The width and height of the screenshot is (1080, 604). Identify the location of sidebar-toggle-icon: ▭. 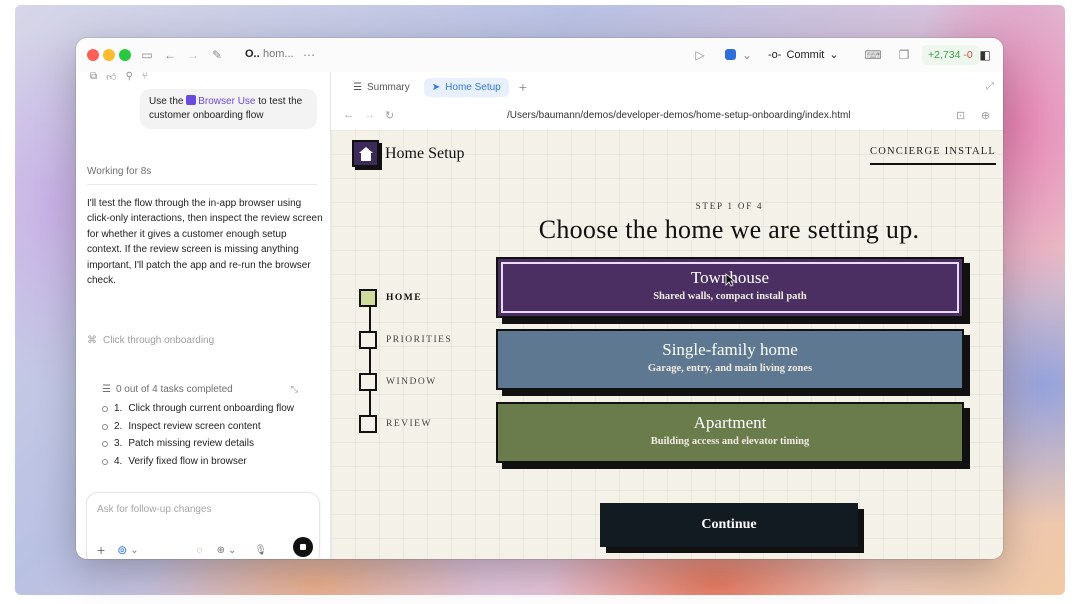
(147, 55).